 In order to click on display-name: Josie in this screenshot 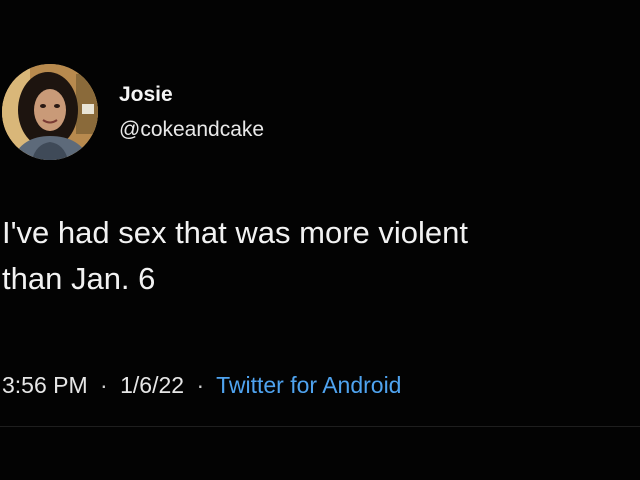, I will do `click(191, 95)`.